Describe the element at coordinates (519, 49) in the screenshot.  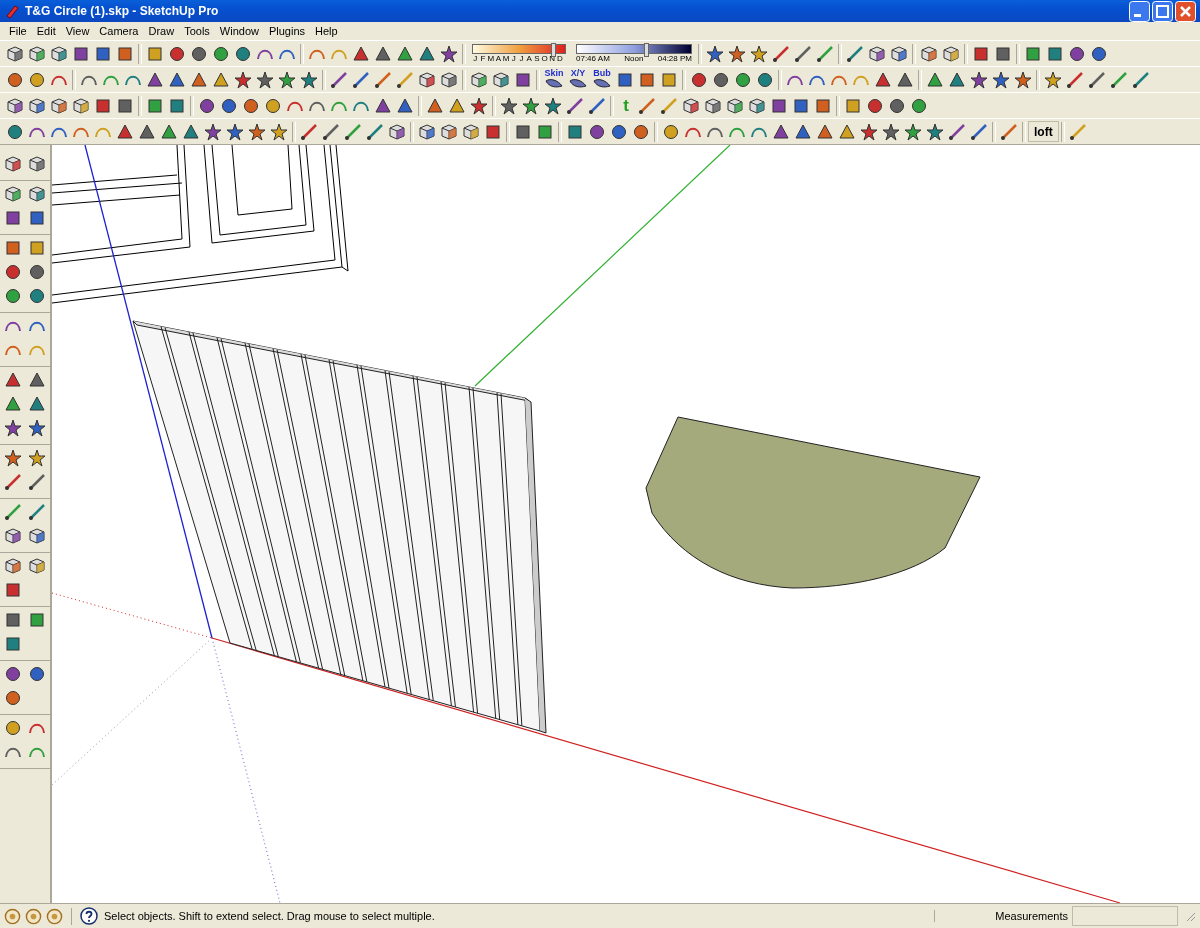
I see `date-slider` at that location.